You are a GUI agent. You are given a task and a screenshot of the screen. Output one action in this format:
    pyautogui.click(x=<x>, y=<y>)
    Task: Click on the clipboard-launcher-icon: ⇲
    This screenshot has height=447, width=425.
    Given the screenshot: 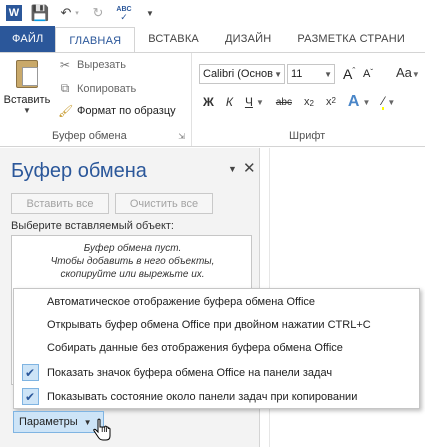 What is the action you would take?
    pyautogui.click(x=181, y=136)
    